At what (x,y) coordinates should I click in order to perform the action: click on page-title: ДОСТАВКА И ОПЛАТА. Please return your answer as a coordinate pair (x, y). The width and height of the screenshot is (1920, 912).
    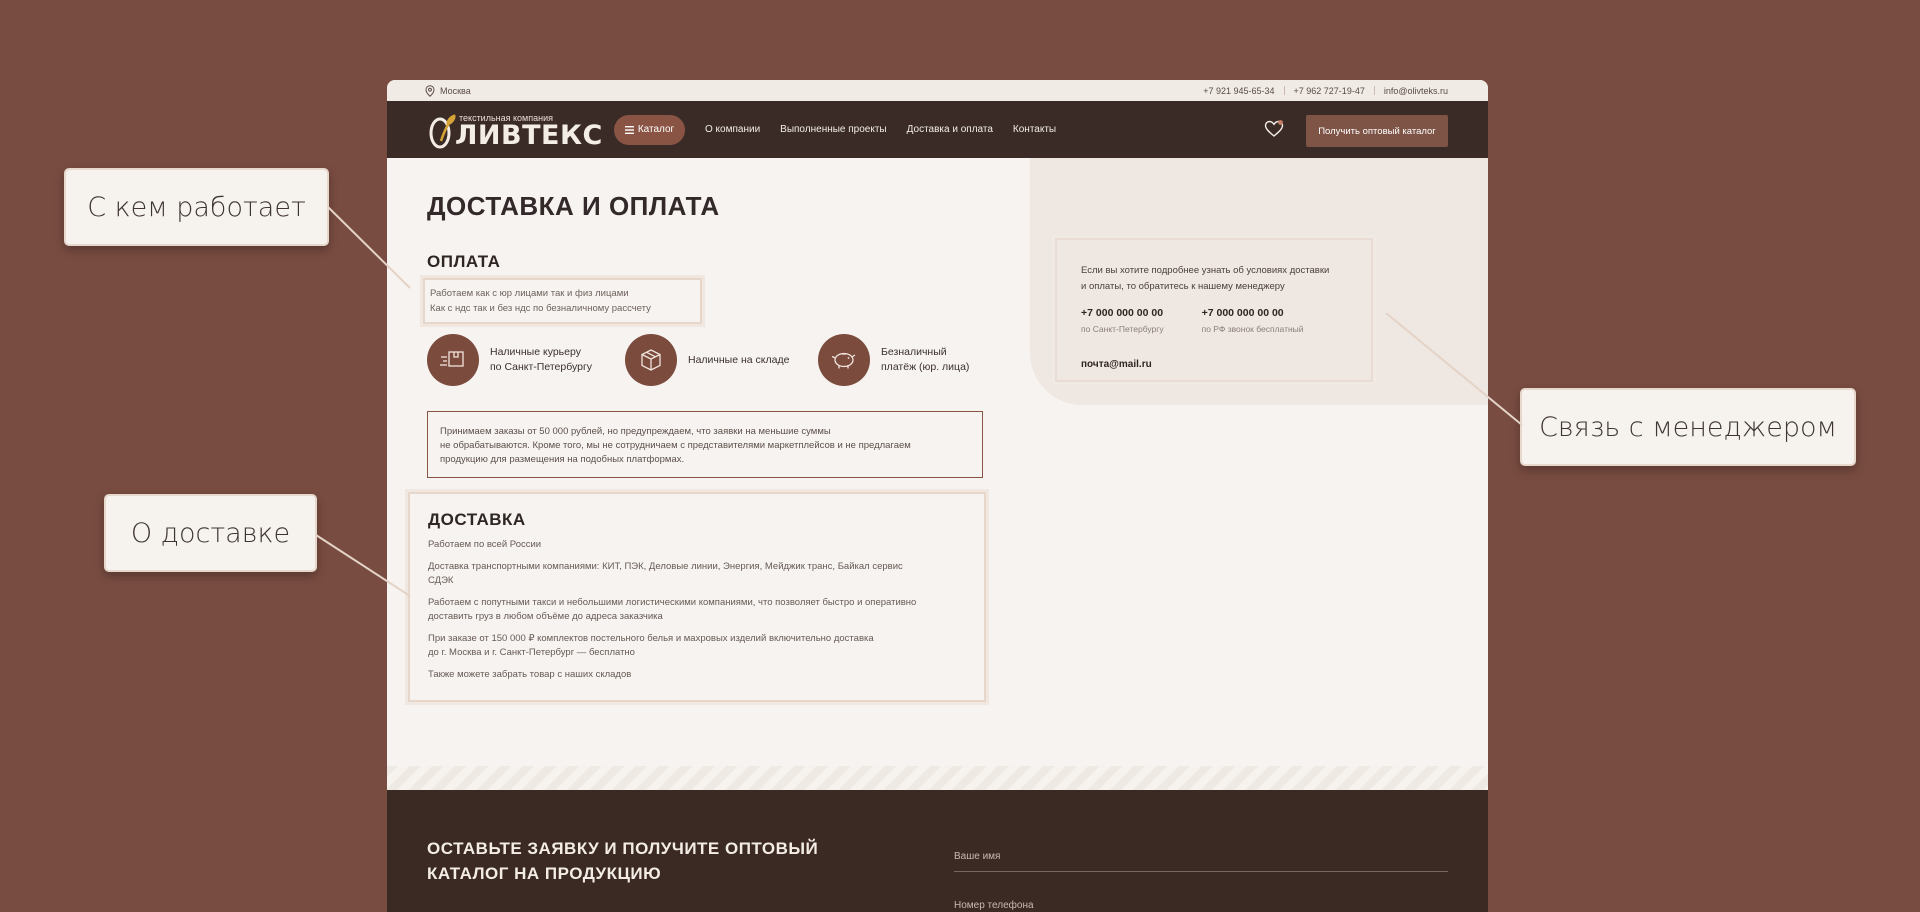
    Looking at the image, I should click on (573, 206).